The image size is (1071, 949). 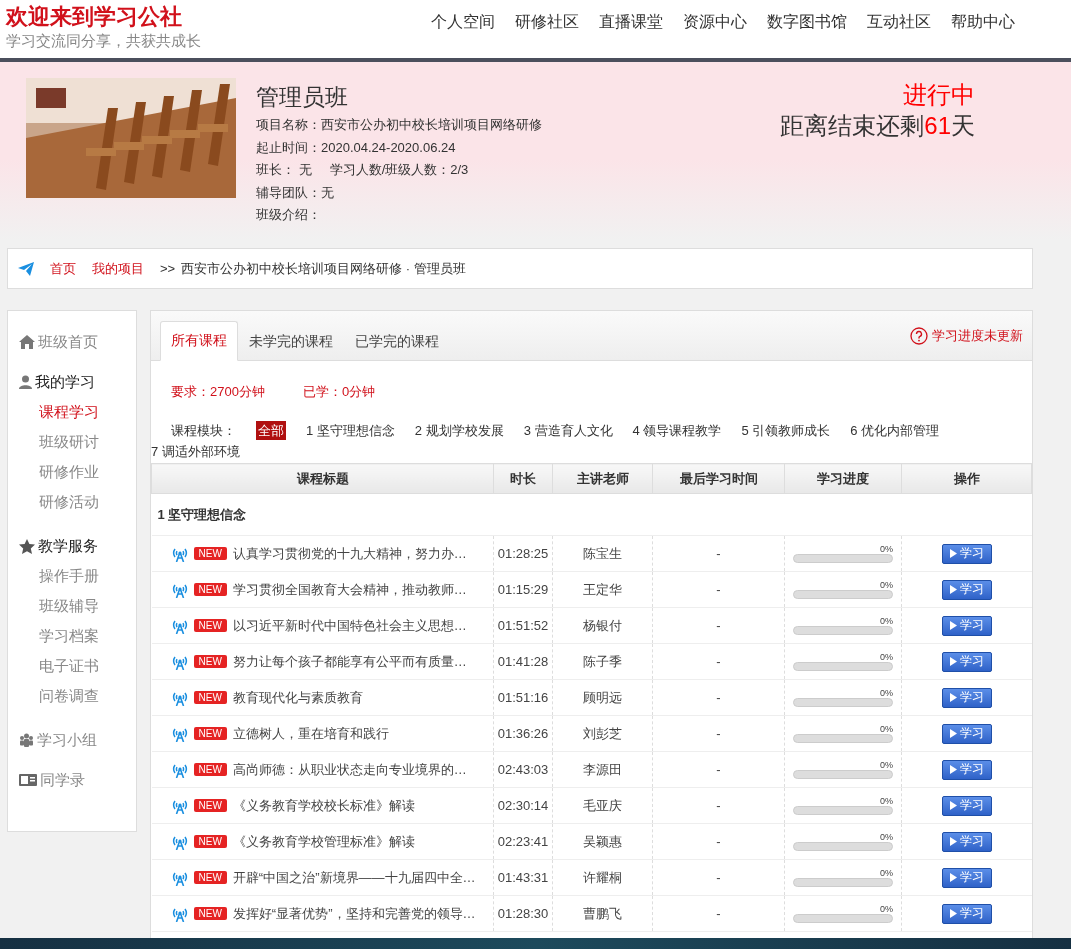 What do you see at coordinates (602, 841) in the screenshot?
I see `table-cell: 吴颖惠` at bounding box center [602, 841].